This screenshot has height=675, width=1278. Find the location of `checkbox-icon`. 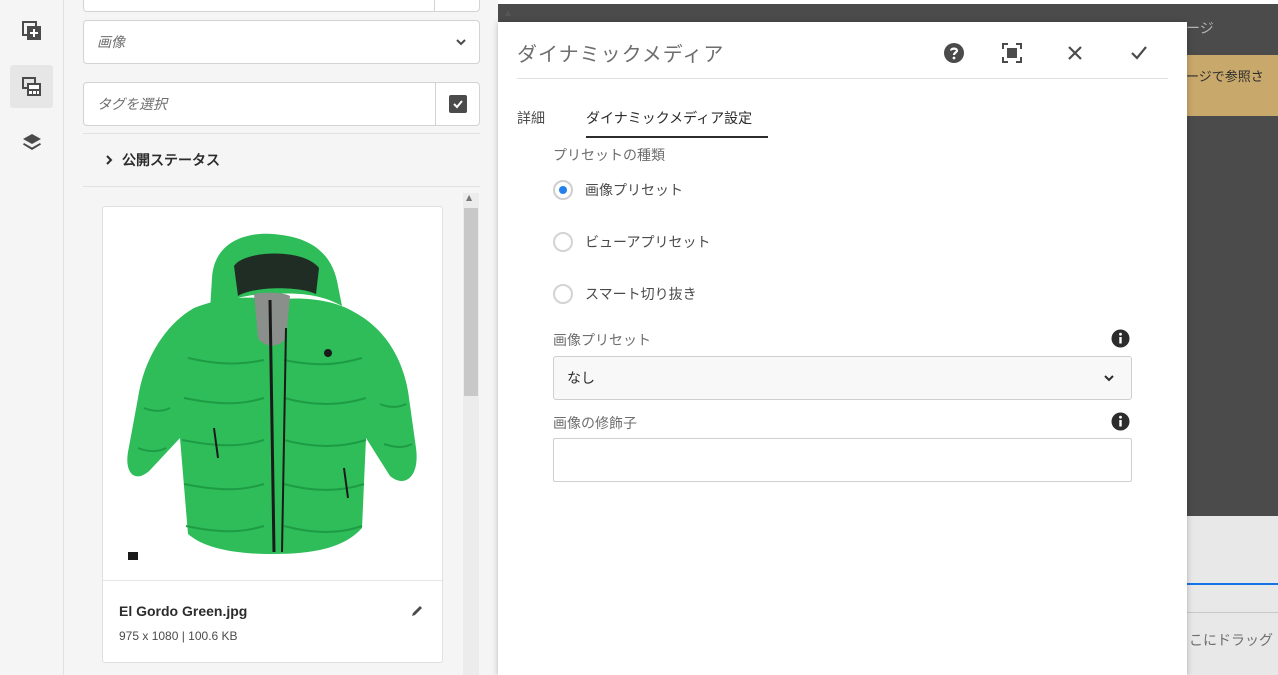

checkbox-icon is located at coordinates (457, 104).